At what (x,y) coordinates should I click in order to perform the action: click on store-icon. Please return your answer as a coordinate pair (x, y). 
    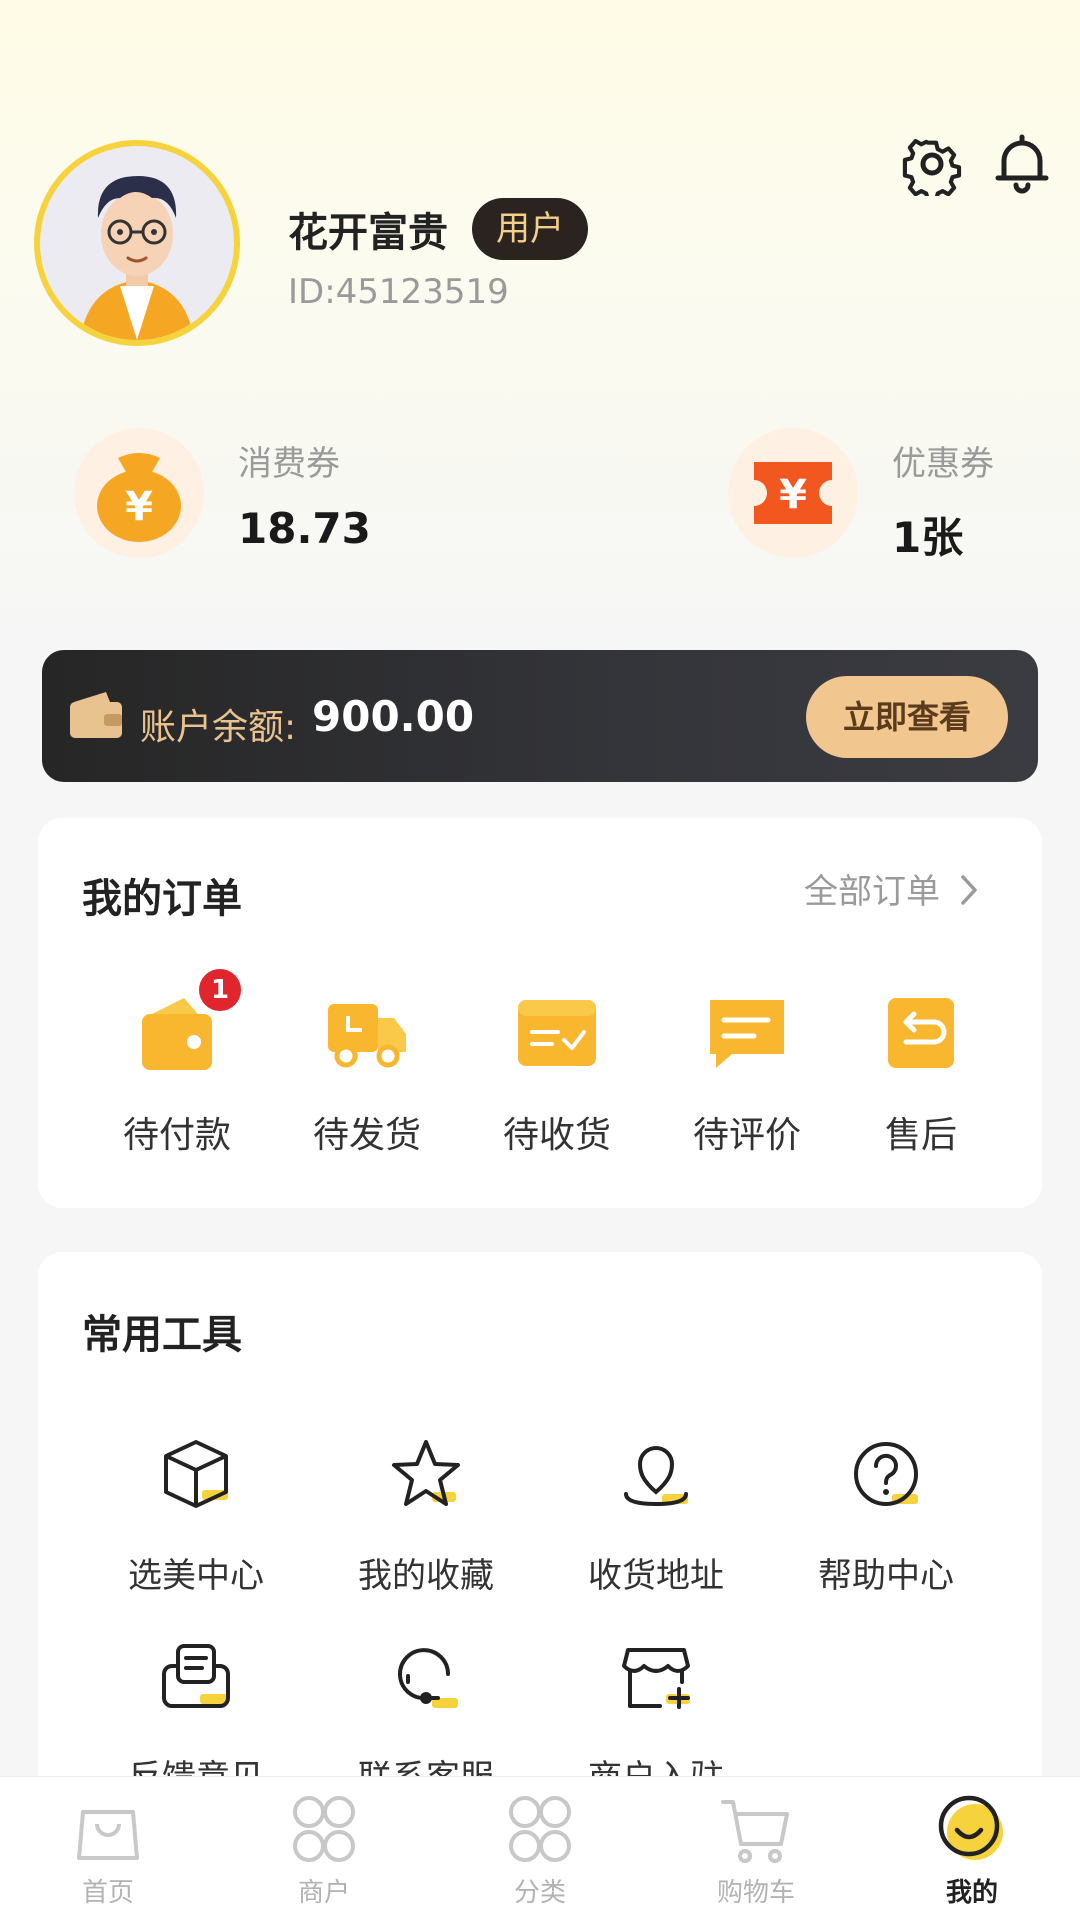
    Looking at the image, I should click on (656, 1678).